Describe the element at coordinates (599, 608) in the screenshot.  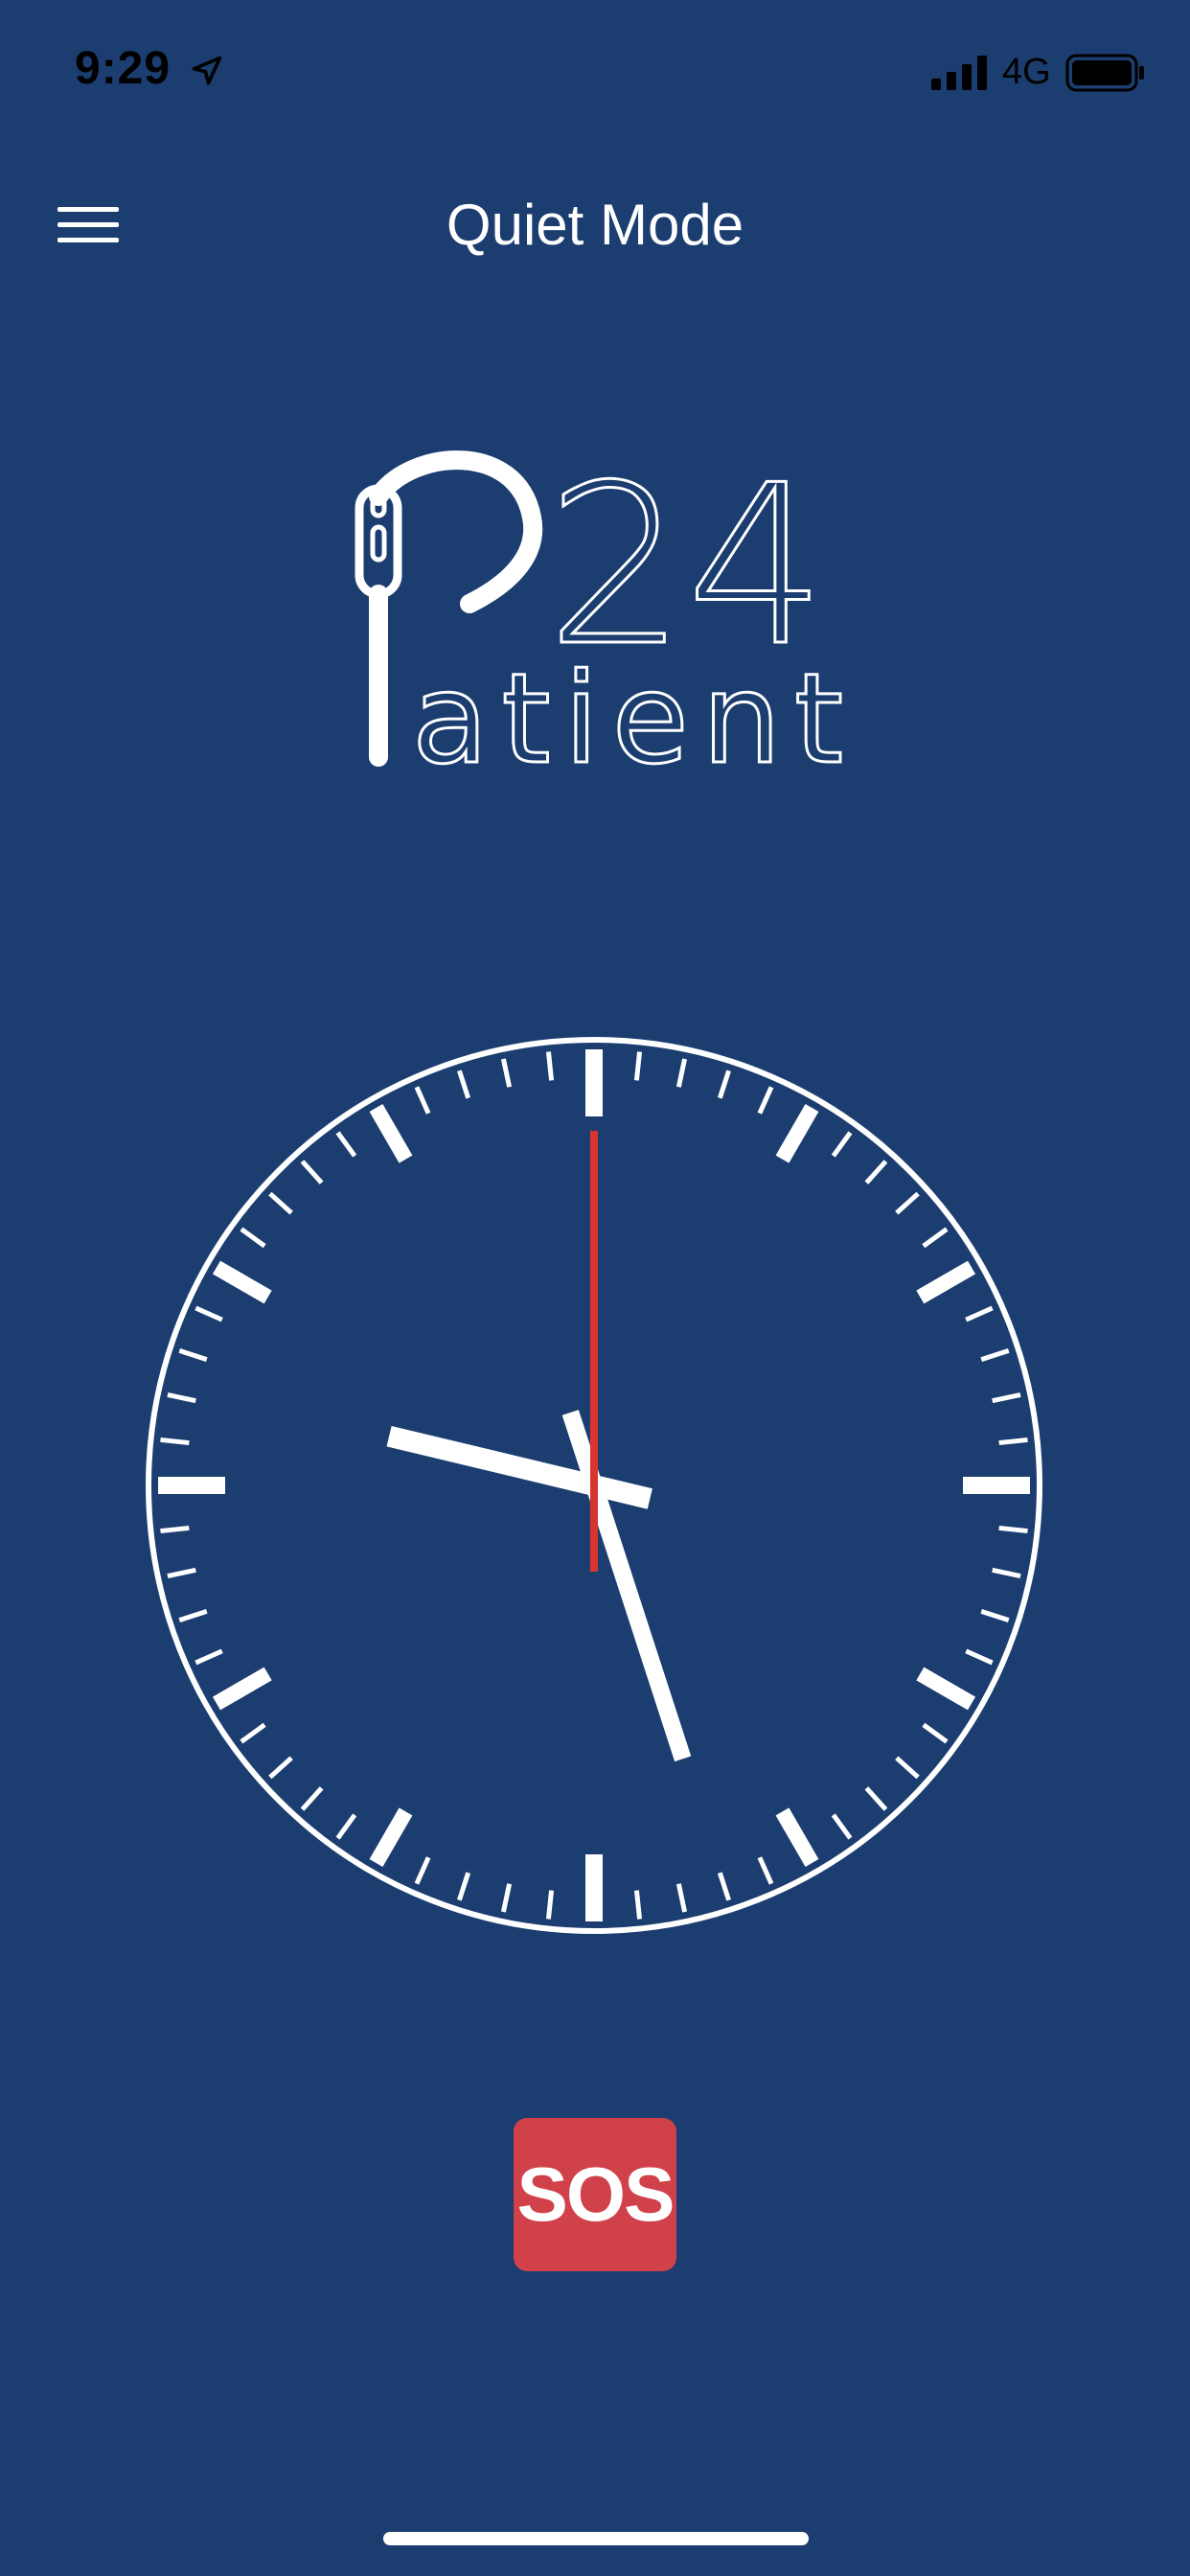
I see `patient24-logo: 24 atient` at that location.